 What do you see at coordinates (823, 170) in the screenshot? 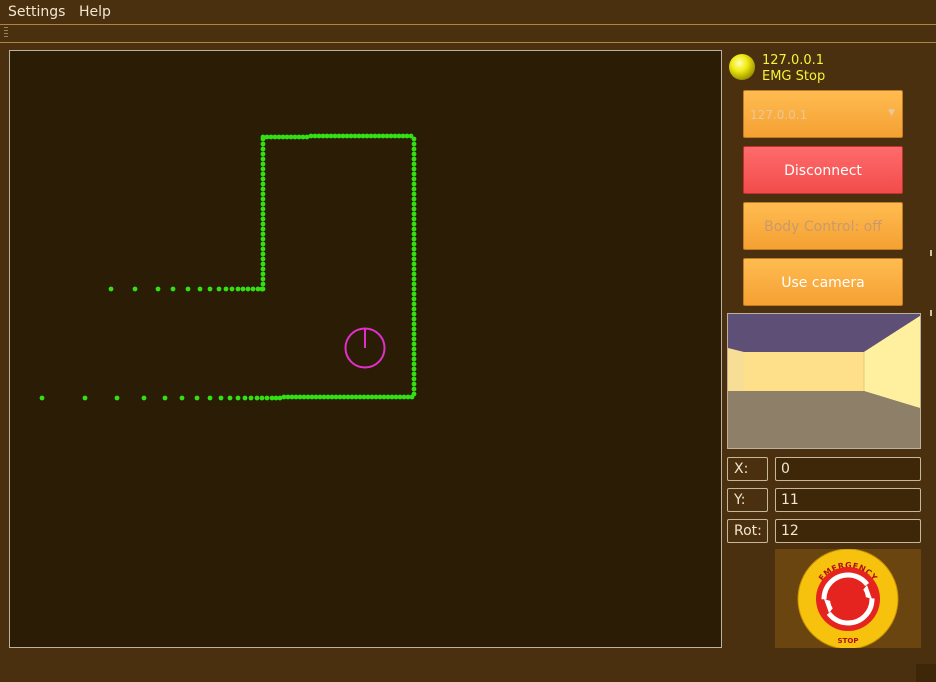
I see `disconnect-button: Disconnect` at bounding box center [823, 170].